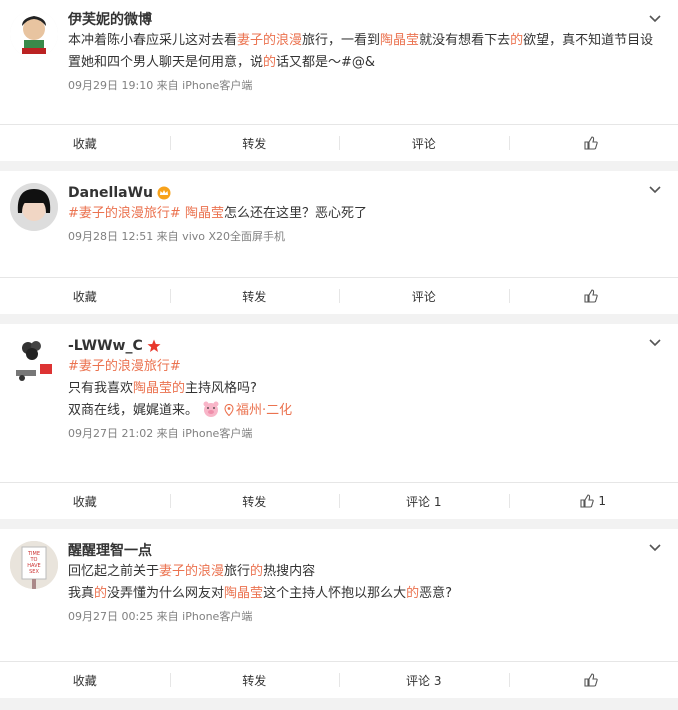 The image size is (678, 710). I want to click on comment-button: 评论 1, so click(424, 501).